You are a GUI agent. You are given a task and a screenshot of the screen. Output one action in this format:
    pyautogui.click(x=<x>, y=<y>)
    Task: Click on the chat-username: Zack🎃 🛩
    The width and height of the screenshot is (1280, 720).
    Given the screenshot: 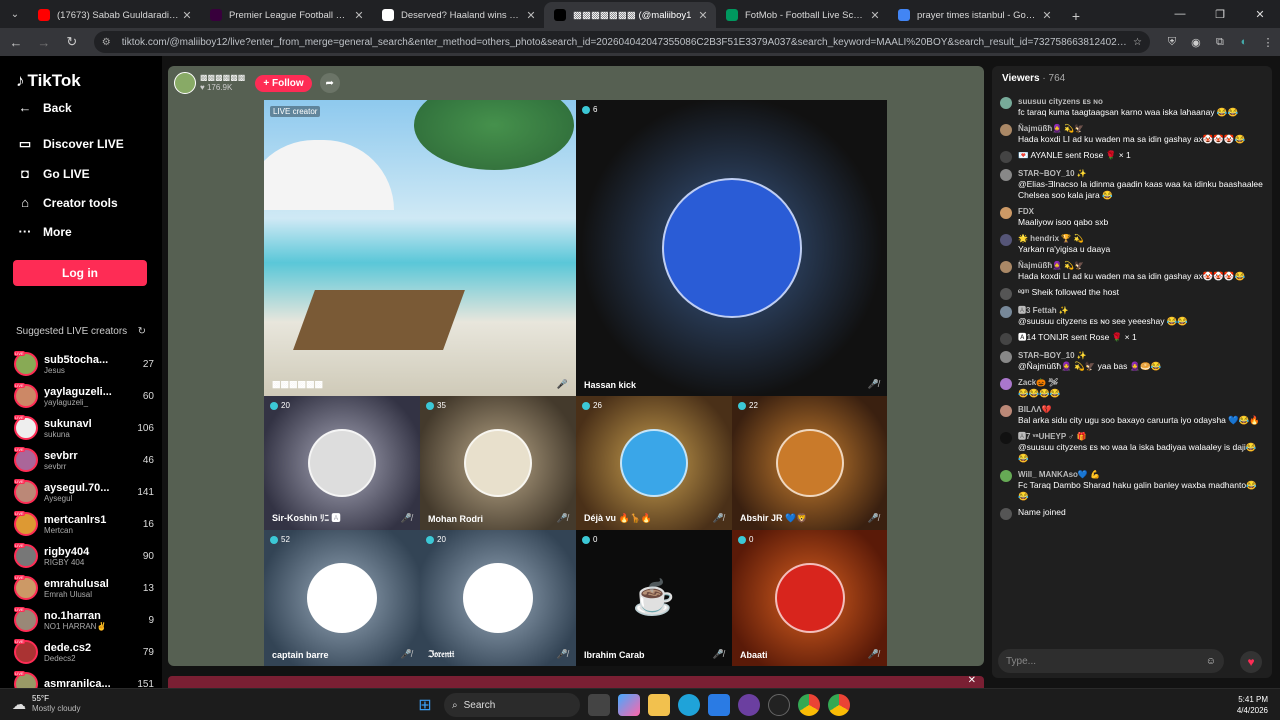 What is the action you would take?
    pyautogui.click(x=1039, y=382)
    